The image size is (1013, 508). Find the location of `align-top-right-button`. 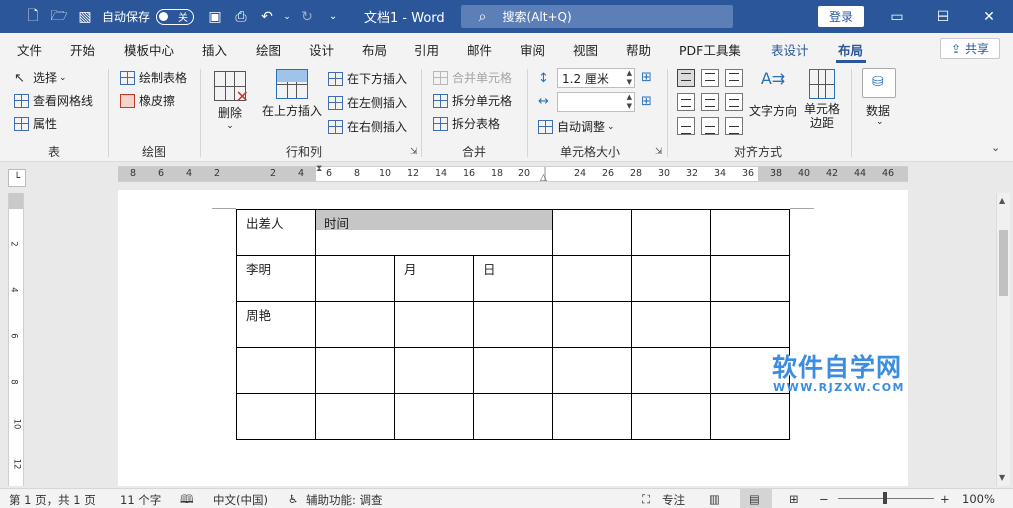

align-top-right-button is located at coordinates (734, 78).